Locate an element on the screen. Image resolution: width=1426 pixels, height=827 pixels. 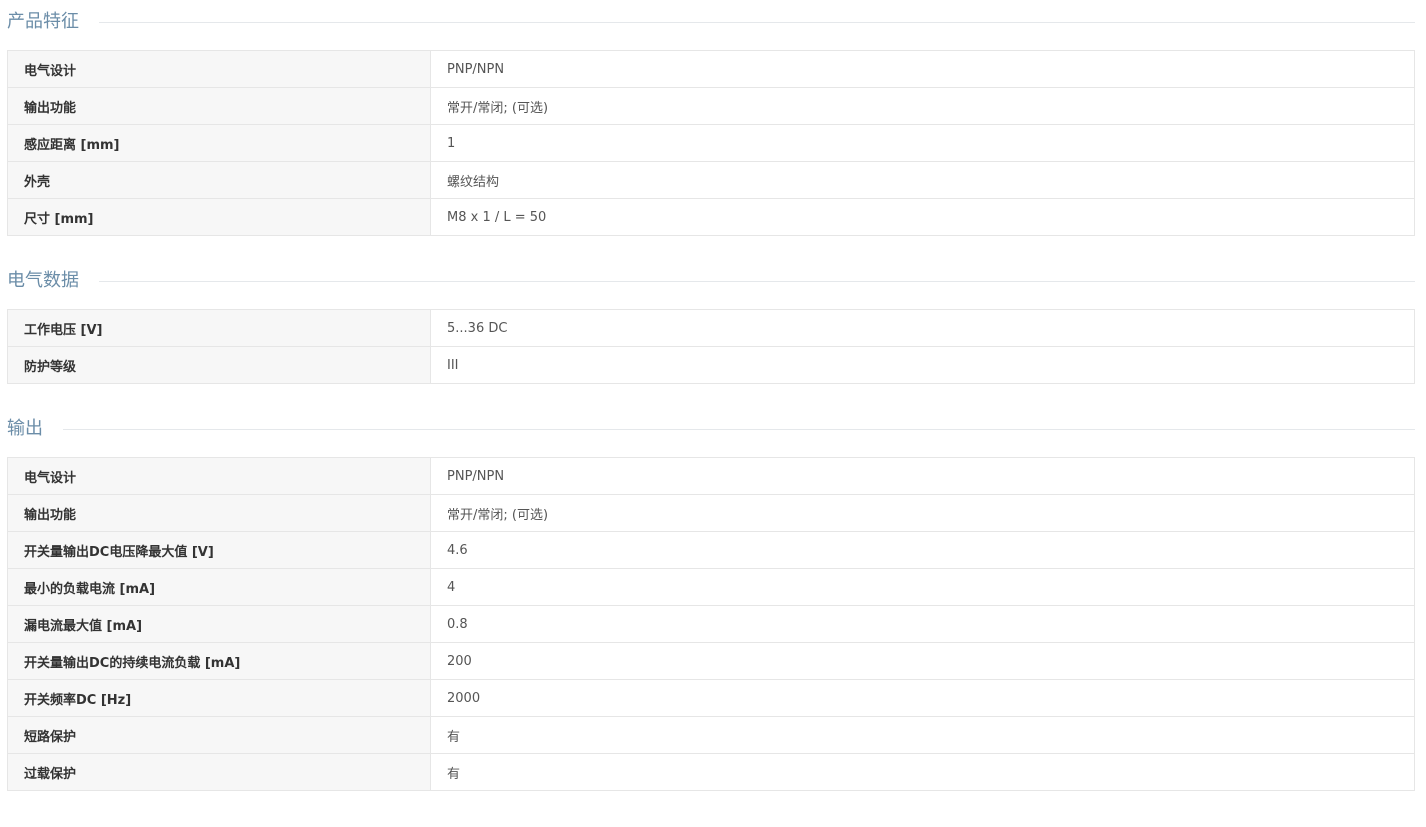
table-row: 防护等级 III is located at coordinates (711, 365).